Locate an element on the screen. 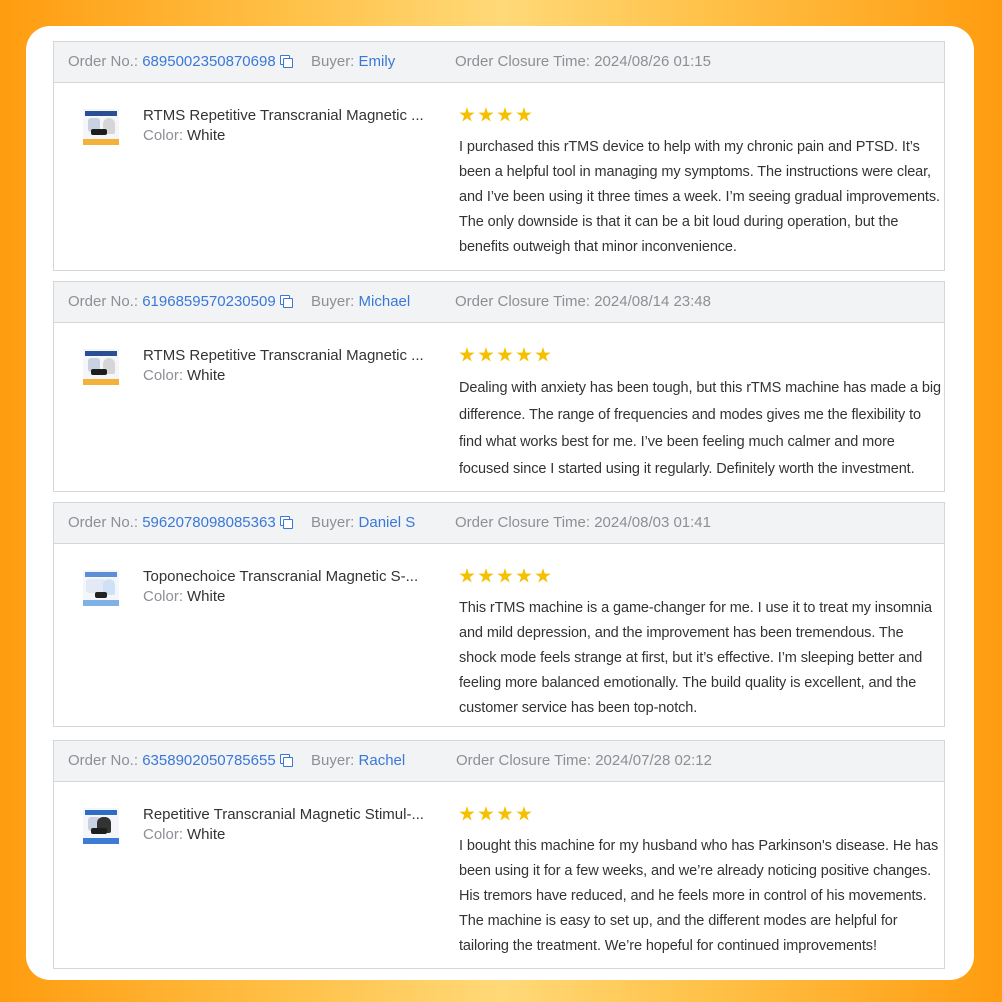 This screenshot has height=1002, width=1002. closure-time-value: 2024/08/26 01:15 is located at coordinates (652, 61).